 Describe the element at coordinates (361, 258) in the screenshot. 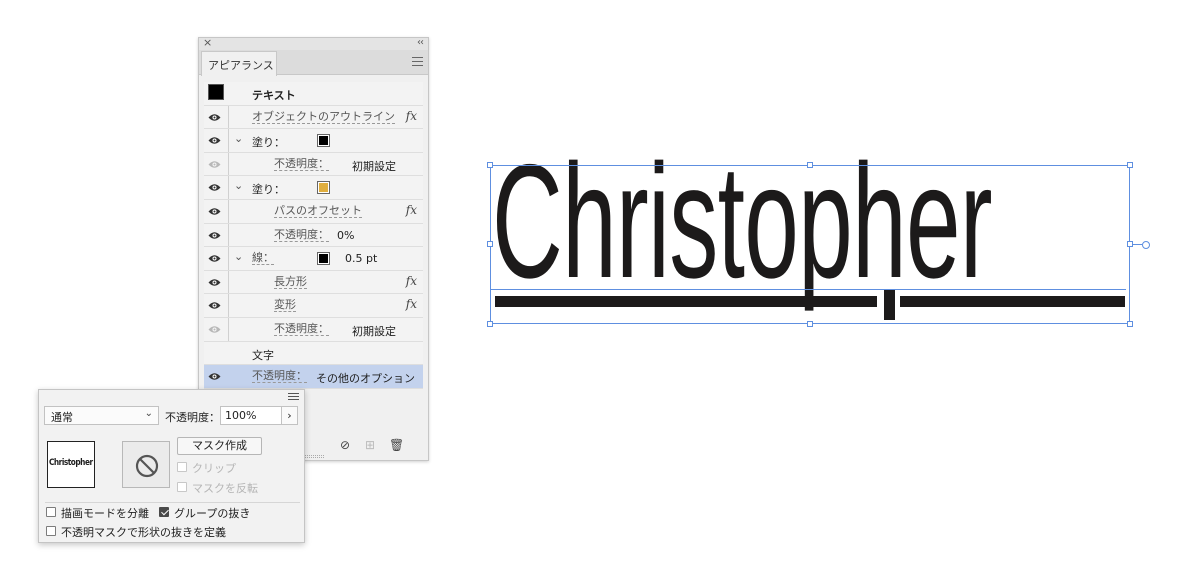

I see `stroke-weight: 0.5 pt` at that location.